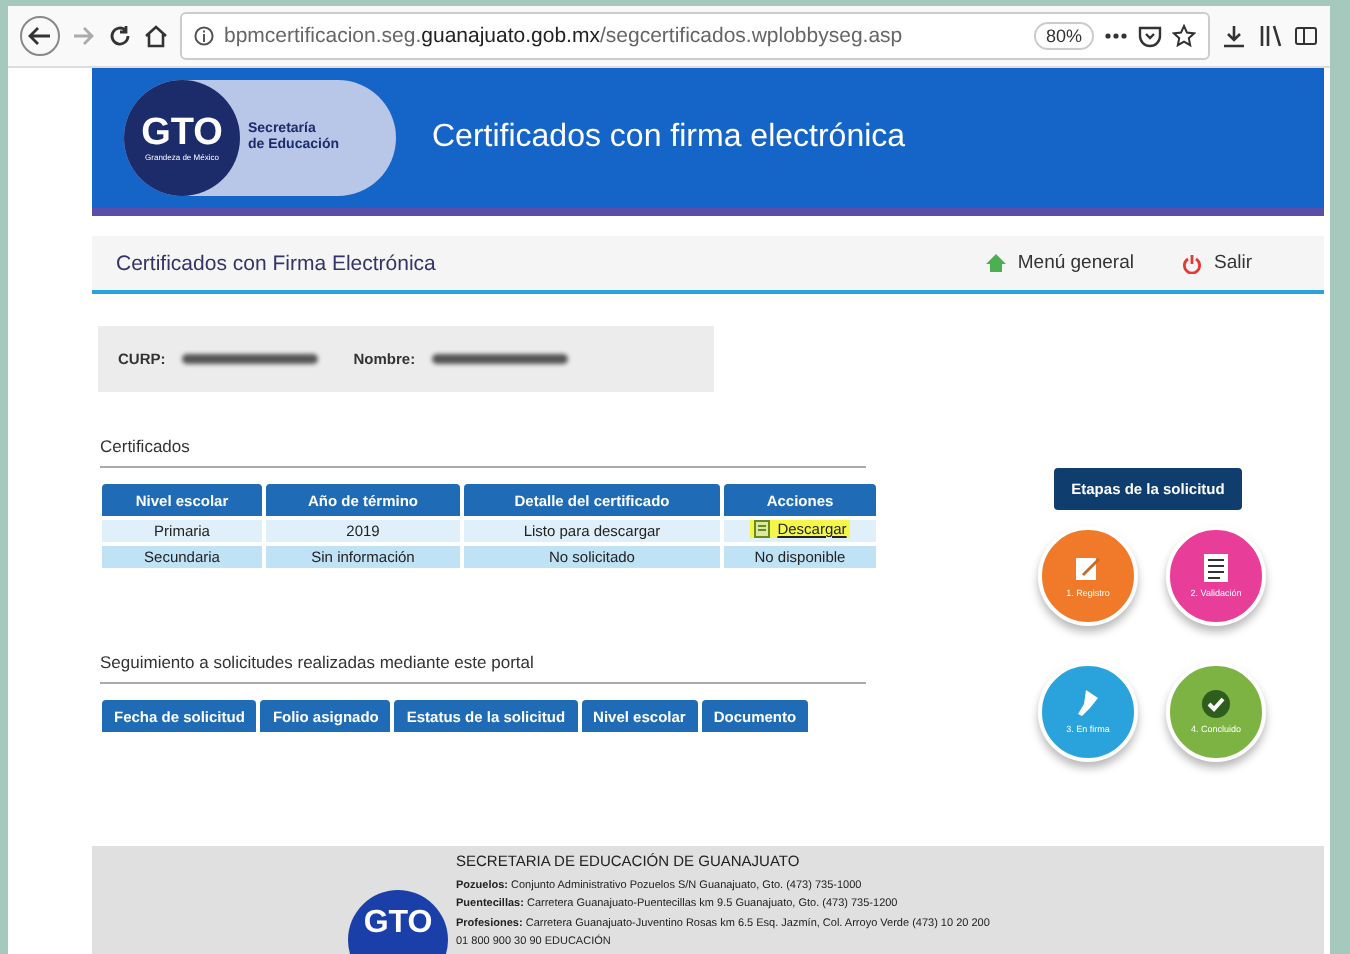 The image size is (1350, 954). Describe the element at coordinates (398, 922) in the screenshot. I see `footer-logo: GTO` at that location.